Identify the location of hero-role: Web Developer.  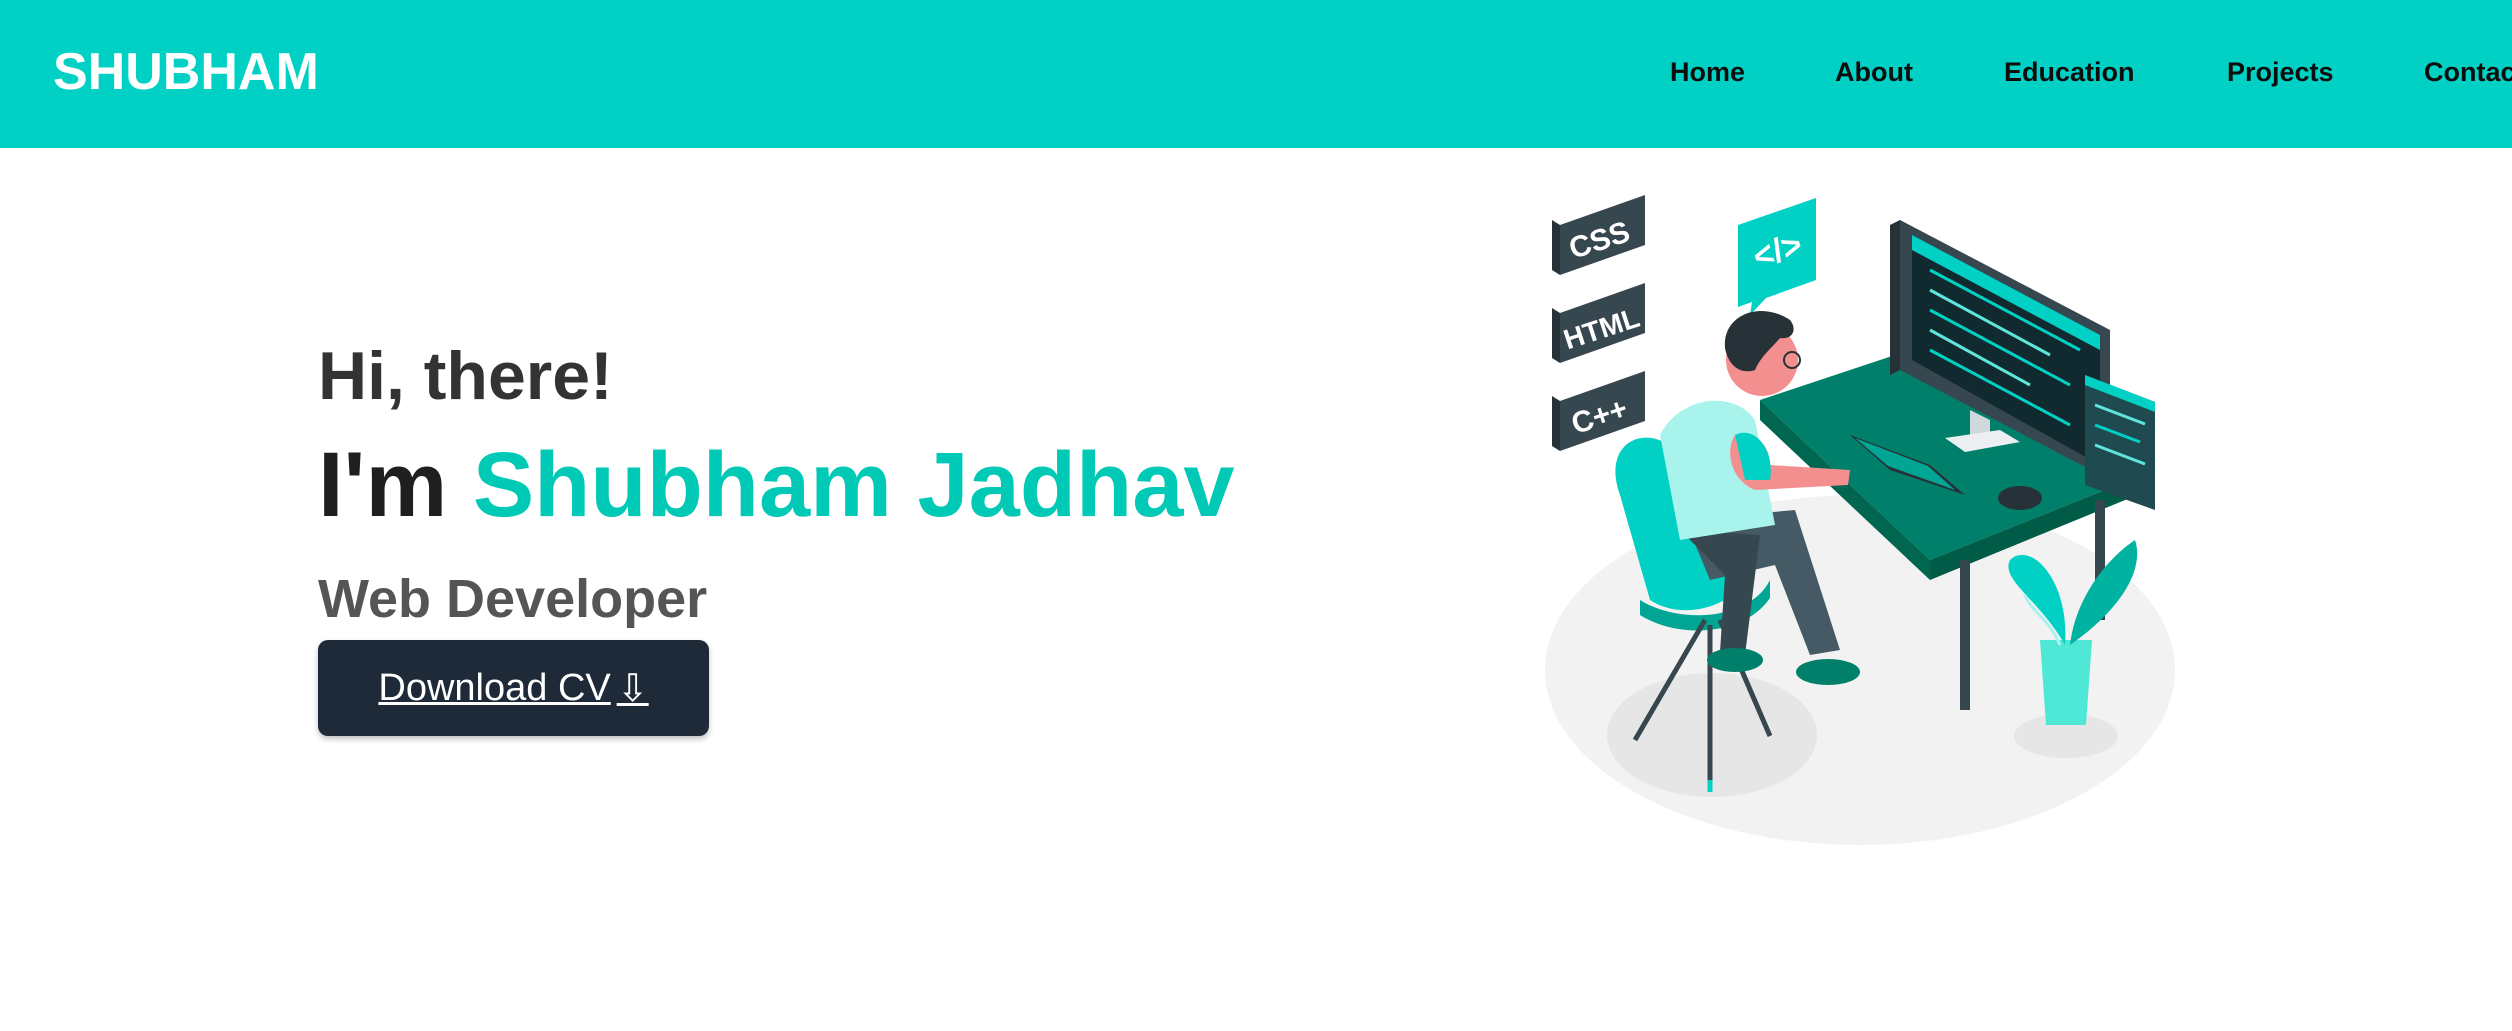
(513, 599).